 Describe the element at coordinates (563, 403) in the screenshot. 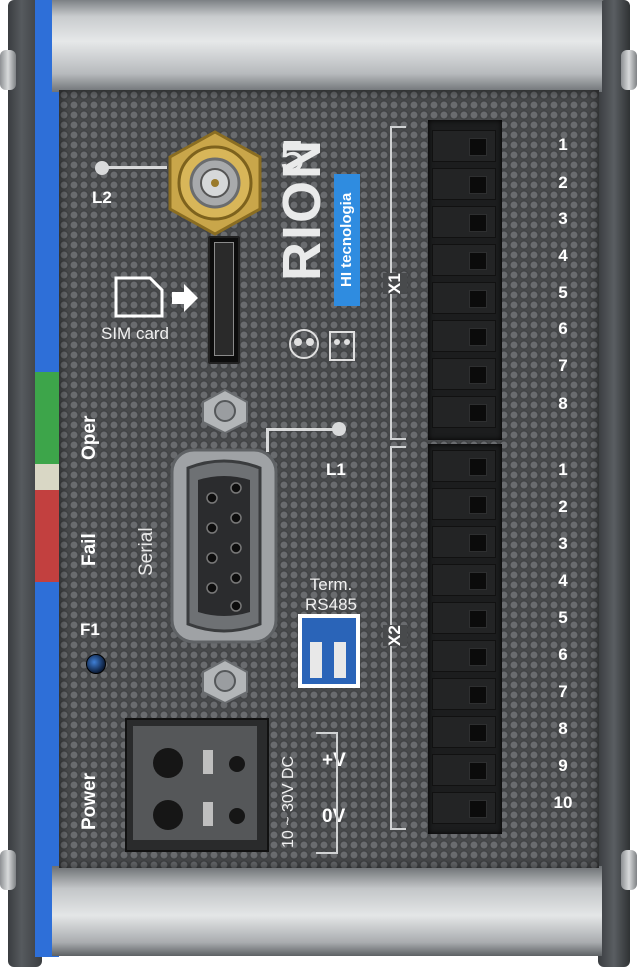

I see `x1-pin-number: 8` at that location.